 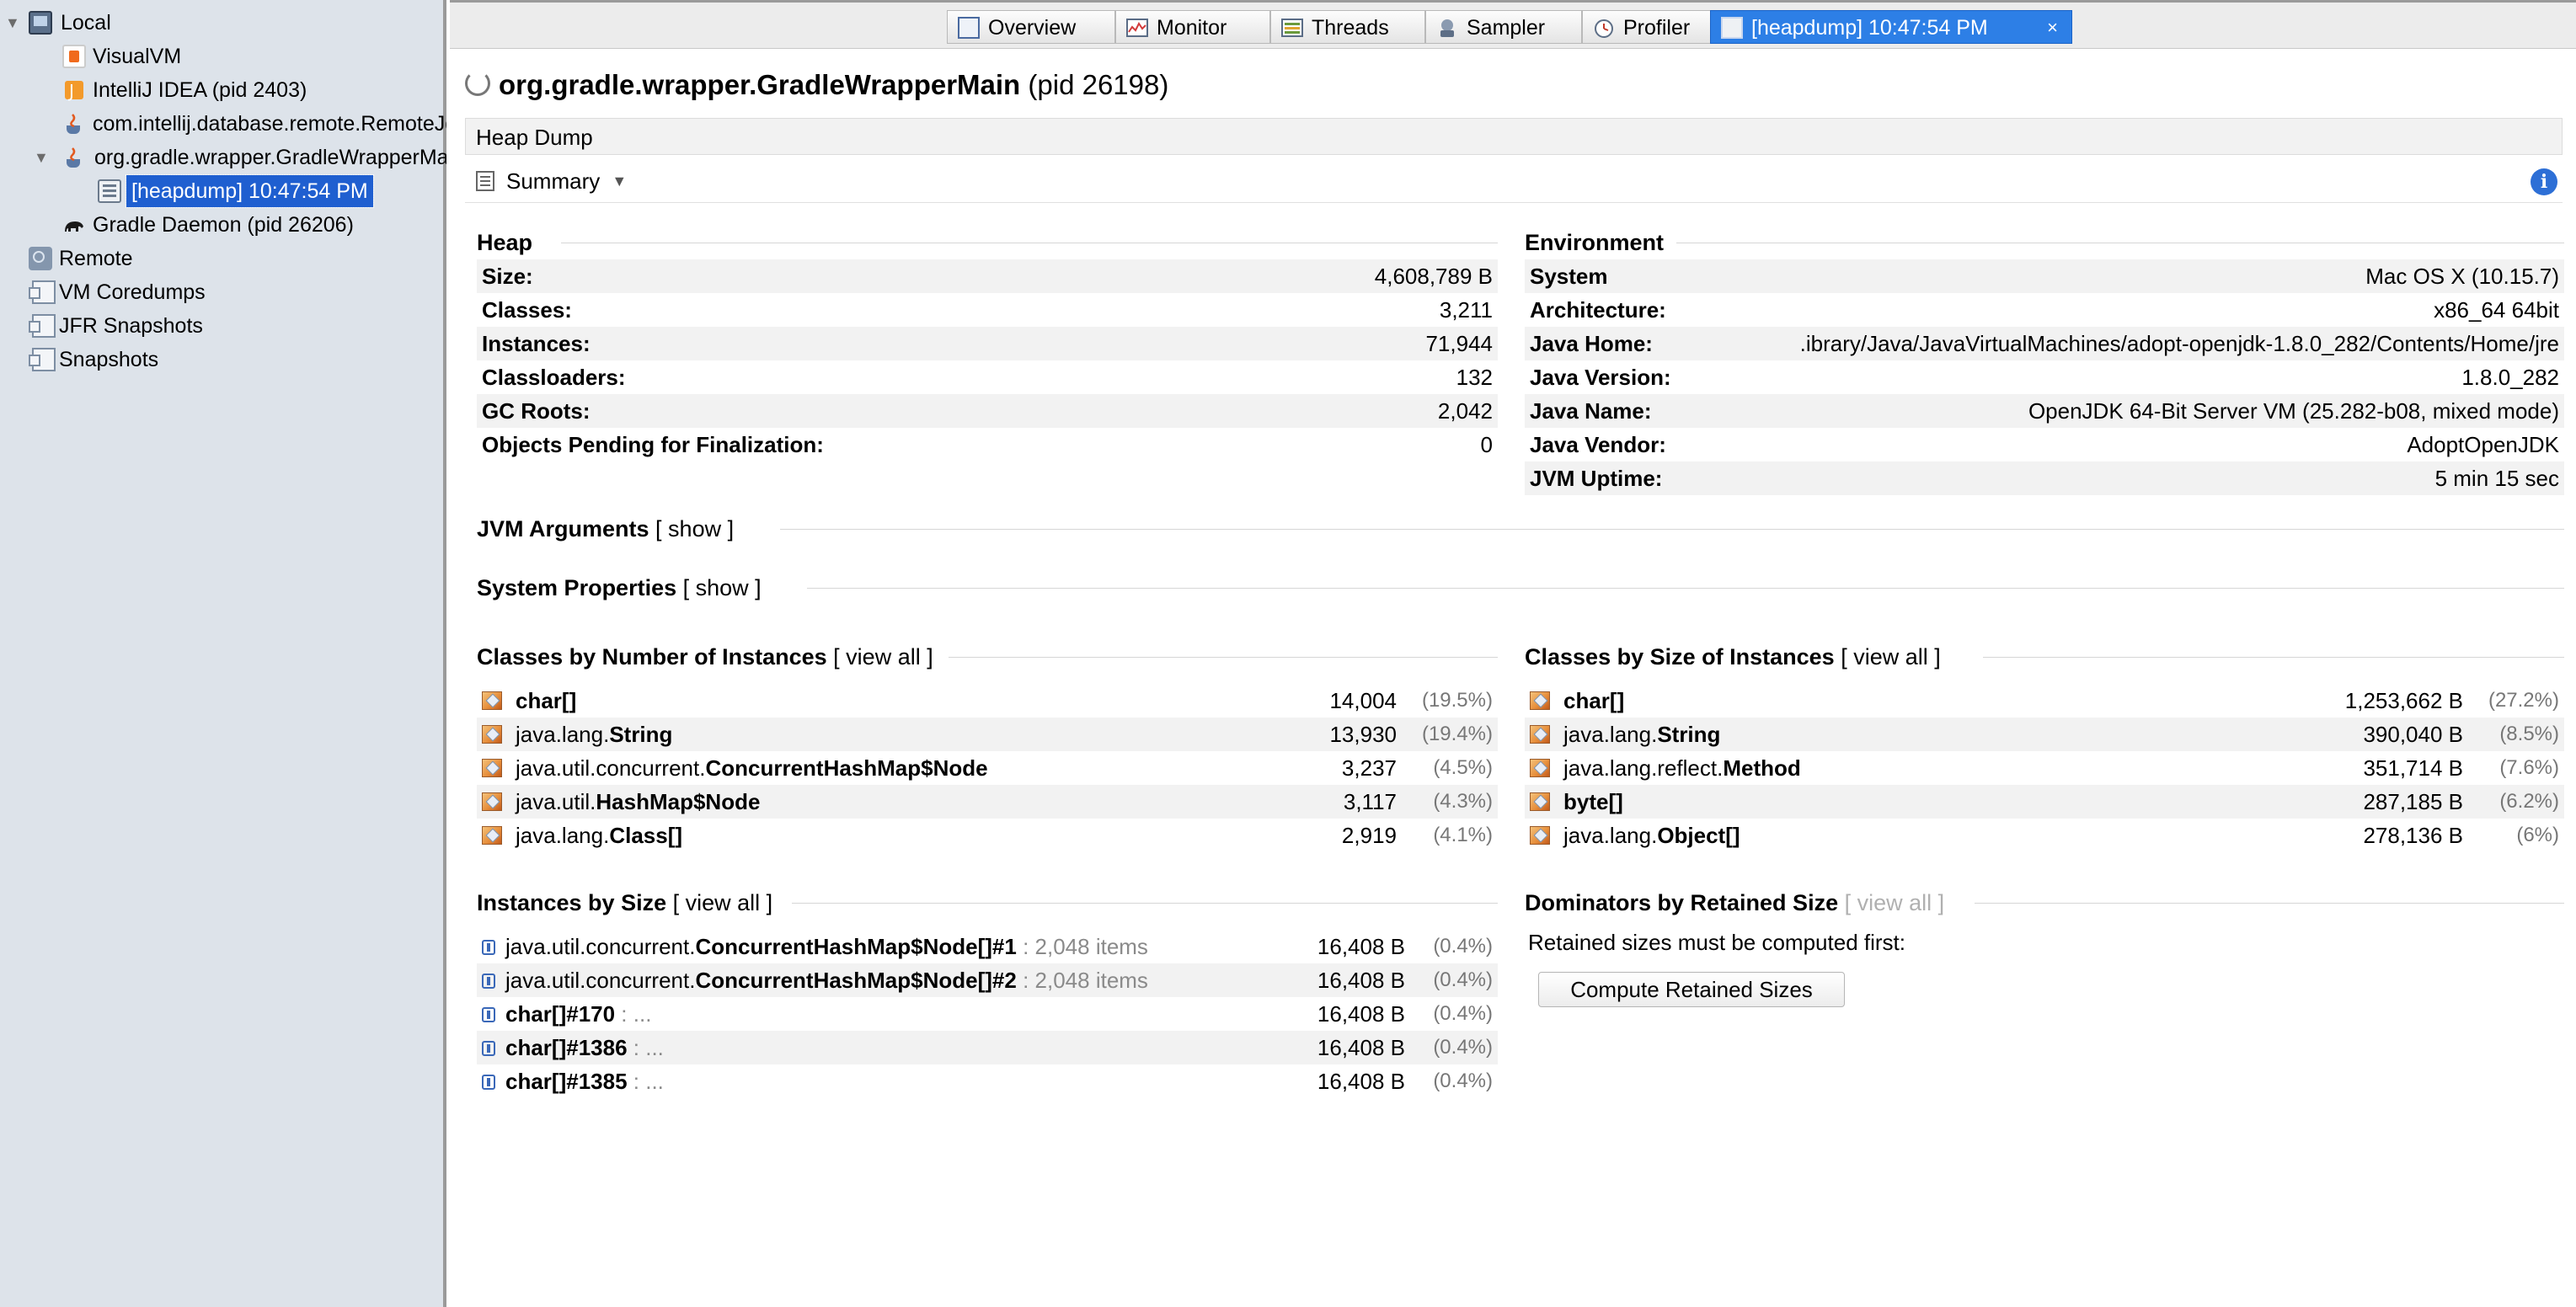 What do you see at coordinates (987, 1047) in the screenshot?
I see `instance-row: char[]#1386 : ... 16,408 B (0.4%)` at bounding box center [987, 1047].